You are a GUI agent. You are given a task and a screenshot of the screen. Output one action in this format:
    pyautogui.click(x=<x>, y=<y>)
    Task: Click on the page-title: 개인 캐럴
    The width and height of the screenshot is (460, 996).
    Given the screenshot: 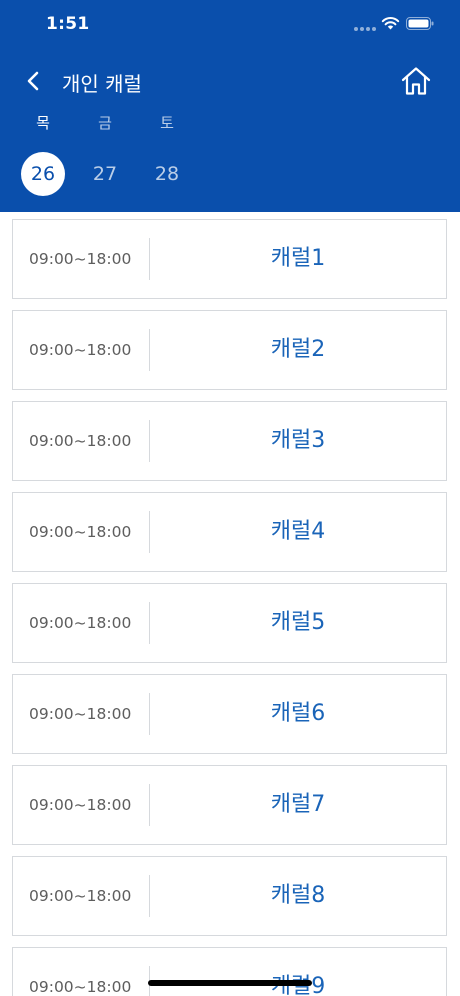 What is the action you would take?
    pyautogui.click(x=102, y=84)
    